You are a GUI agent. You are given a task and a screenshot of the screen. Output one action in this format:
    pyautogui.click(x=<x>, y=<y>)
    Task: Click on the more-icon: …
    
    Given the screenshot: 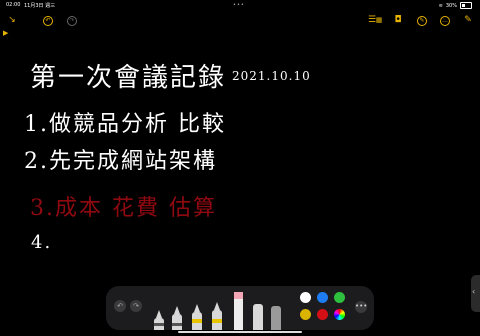 What is the action you would take?
    pyautogui.click(x=445, y=21)
    